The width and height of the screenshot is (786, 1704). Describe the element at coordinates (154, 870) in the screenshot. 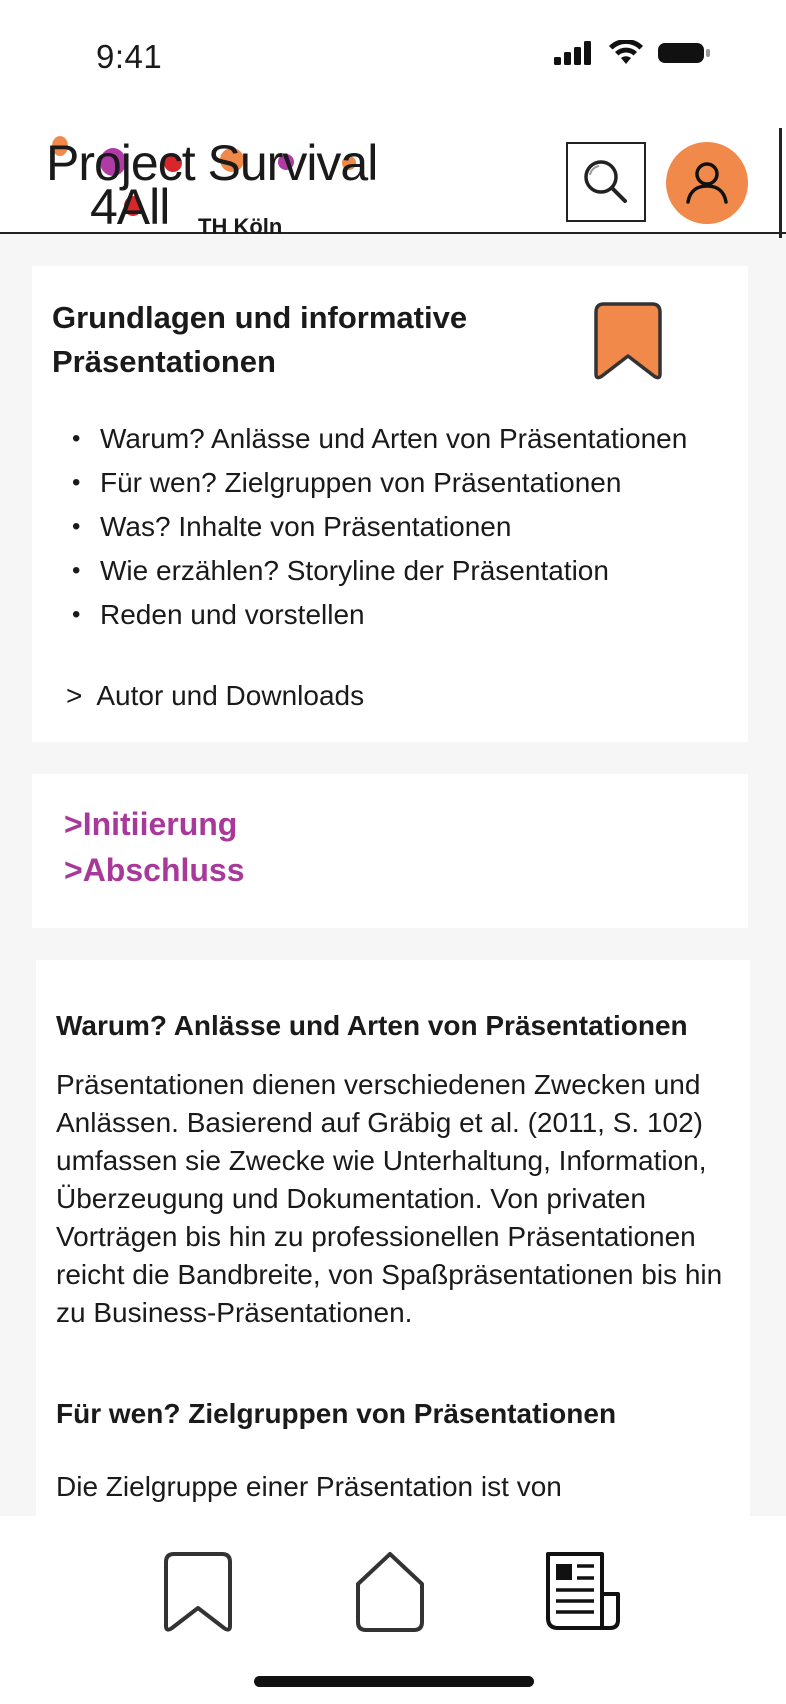

I see `link-abschluss: >Abschluss` at that location.